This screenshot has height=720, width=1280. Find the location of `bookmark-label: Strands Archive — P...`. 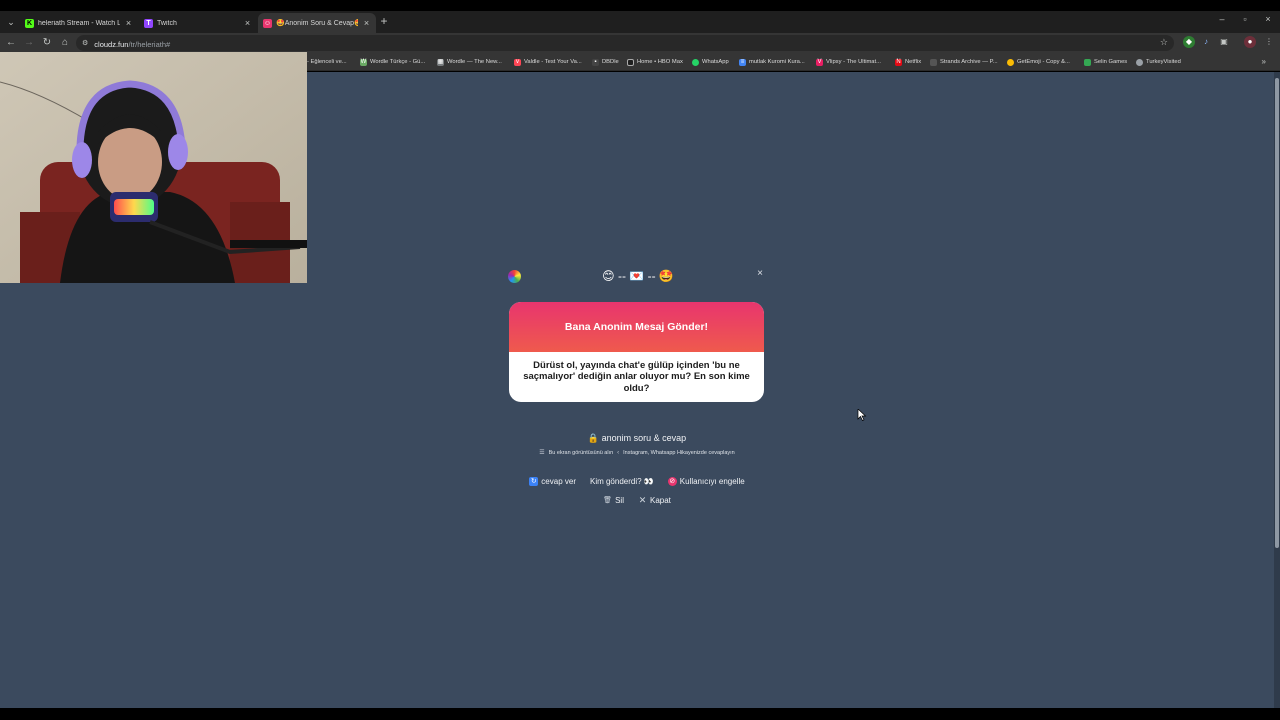

bookmark-label: Strands Archive — P... is located at coordinates (969, 62).